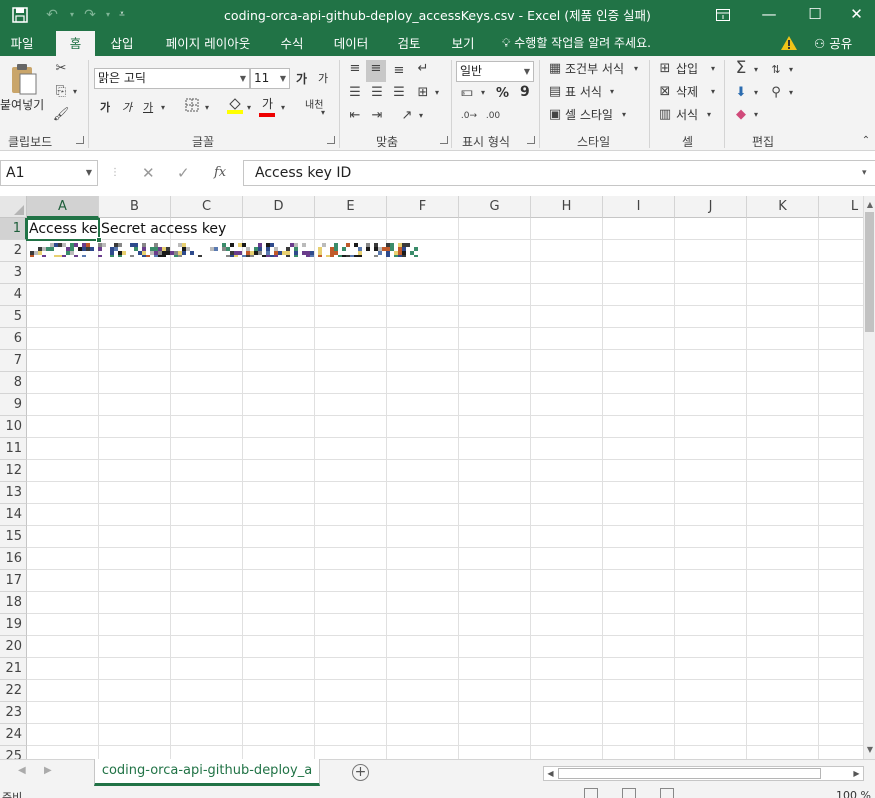  I want to click on align-left-icon: ☰, so click(355, 93).